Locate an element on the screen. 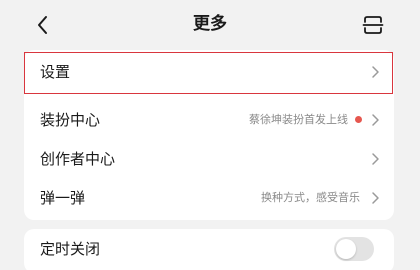 This screenshot has height=270, width=420. settings-highlight-box is located at coordinates (208, 73).